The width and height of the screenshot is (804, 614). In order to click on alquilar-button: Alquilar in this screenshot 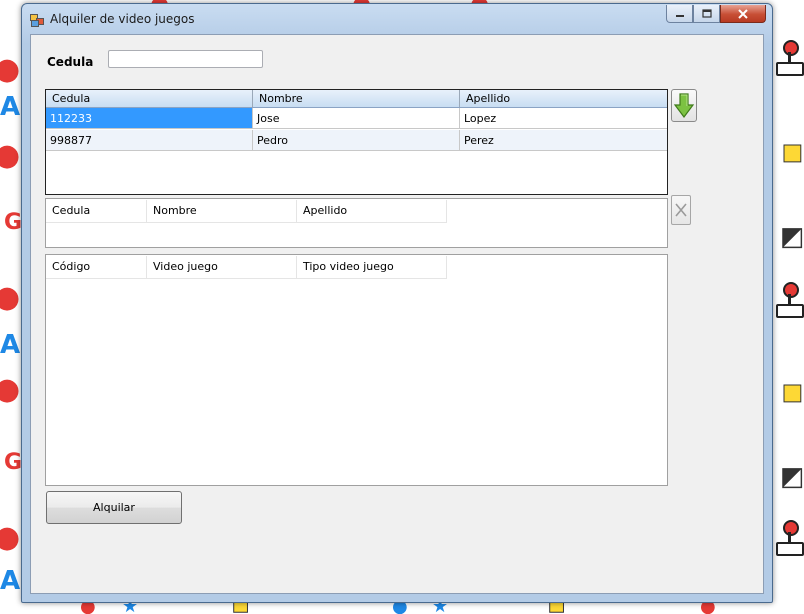, I will do `click(114, 507)`.